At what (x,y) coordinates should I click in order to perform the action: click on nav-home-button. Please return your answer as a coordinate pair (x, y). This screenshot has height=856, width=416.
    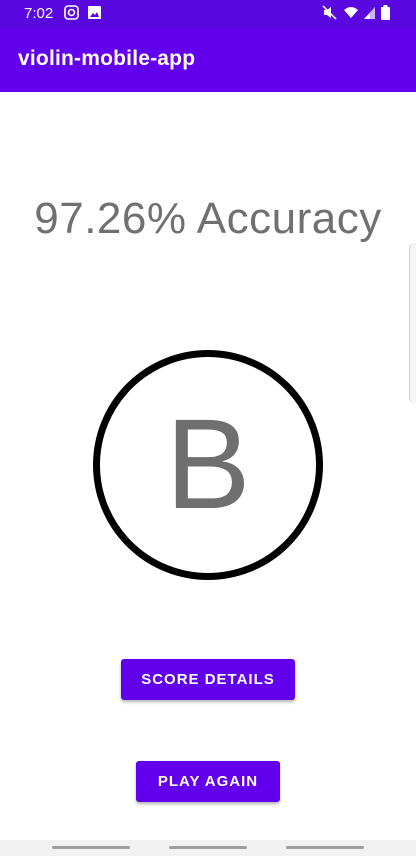
    Looking at the image, I should click on (208, 847).